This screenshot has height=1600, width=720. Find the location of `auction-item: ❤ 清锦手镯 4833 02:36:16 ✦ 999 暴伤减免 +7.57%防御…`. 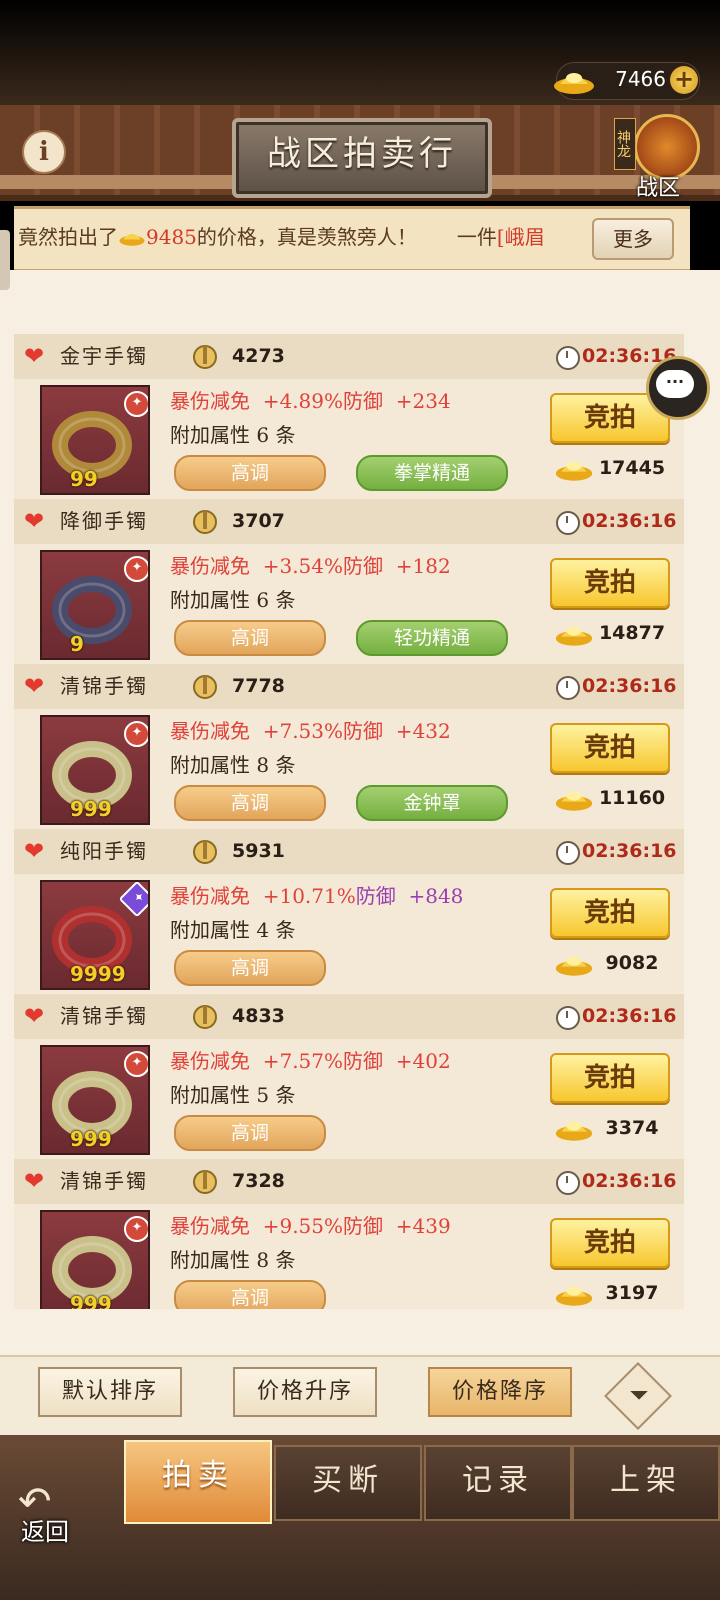

auction-item: ❤ 清锦手镯 4833 02:36:16 ✦ 999 暴伤减免 +7.57%防御… is located at coordinates (349, 1076).